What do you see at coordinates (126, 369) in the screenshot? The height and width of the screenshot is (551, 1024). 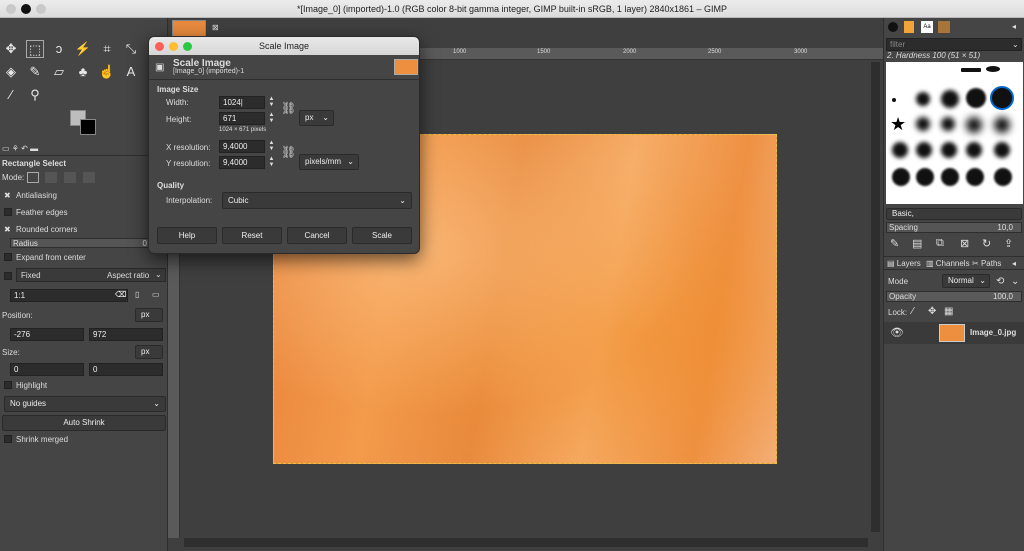 I see `size-h-input: 0` at bounding box center [126, 369].